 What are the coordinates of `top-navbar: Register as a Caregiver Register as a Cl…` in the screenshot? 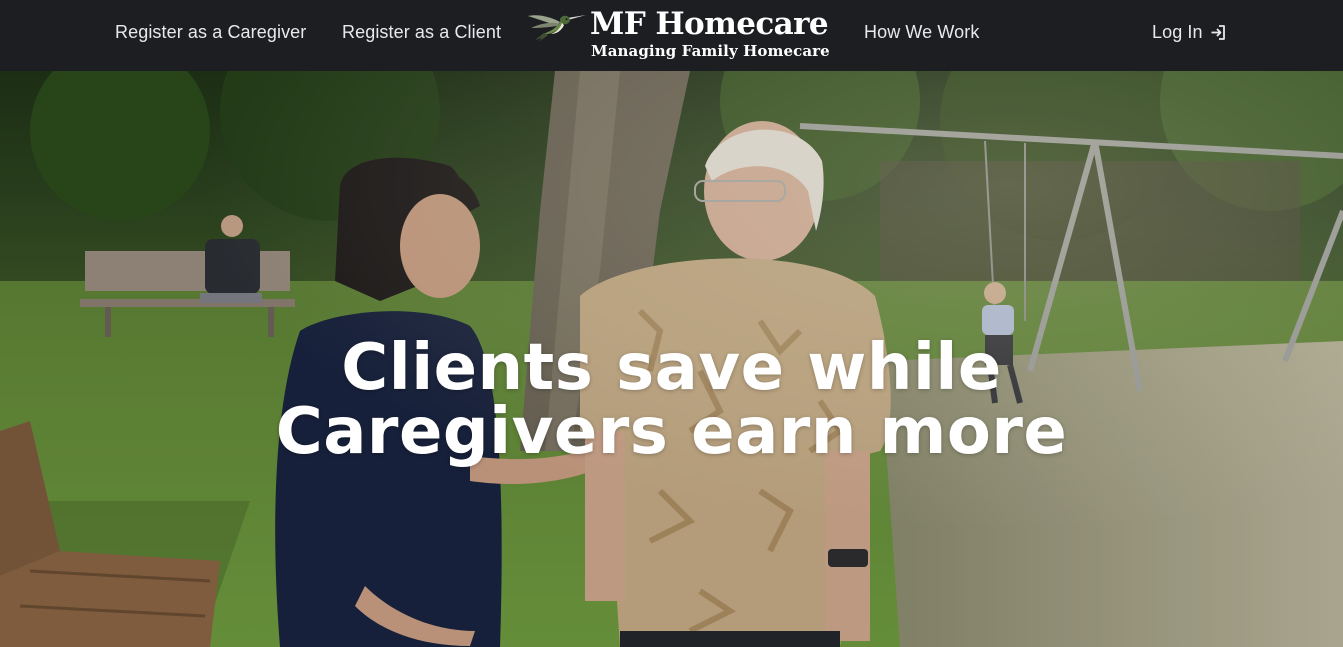 It's located at (671, 35).